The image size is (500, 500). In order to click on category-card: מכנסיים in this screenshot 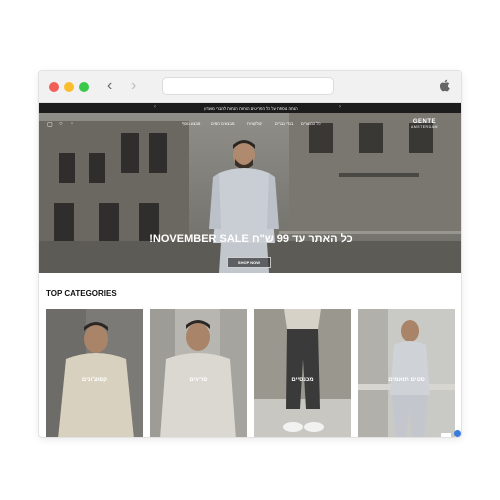, I will do `click(302, 373)`.